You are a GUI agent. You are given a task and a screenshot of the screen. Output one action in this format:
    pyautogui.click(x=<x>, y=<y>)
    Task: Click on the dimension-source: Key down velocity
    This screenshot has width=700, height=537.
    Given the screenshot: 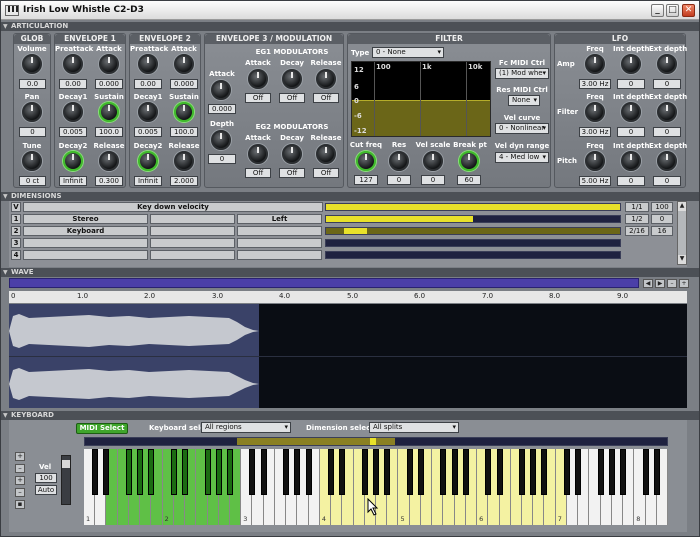 What is the action you would take?
    pyautogui.click(x=173, y=207)
    